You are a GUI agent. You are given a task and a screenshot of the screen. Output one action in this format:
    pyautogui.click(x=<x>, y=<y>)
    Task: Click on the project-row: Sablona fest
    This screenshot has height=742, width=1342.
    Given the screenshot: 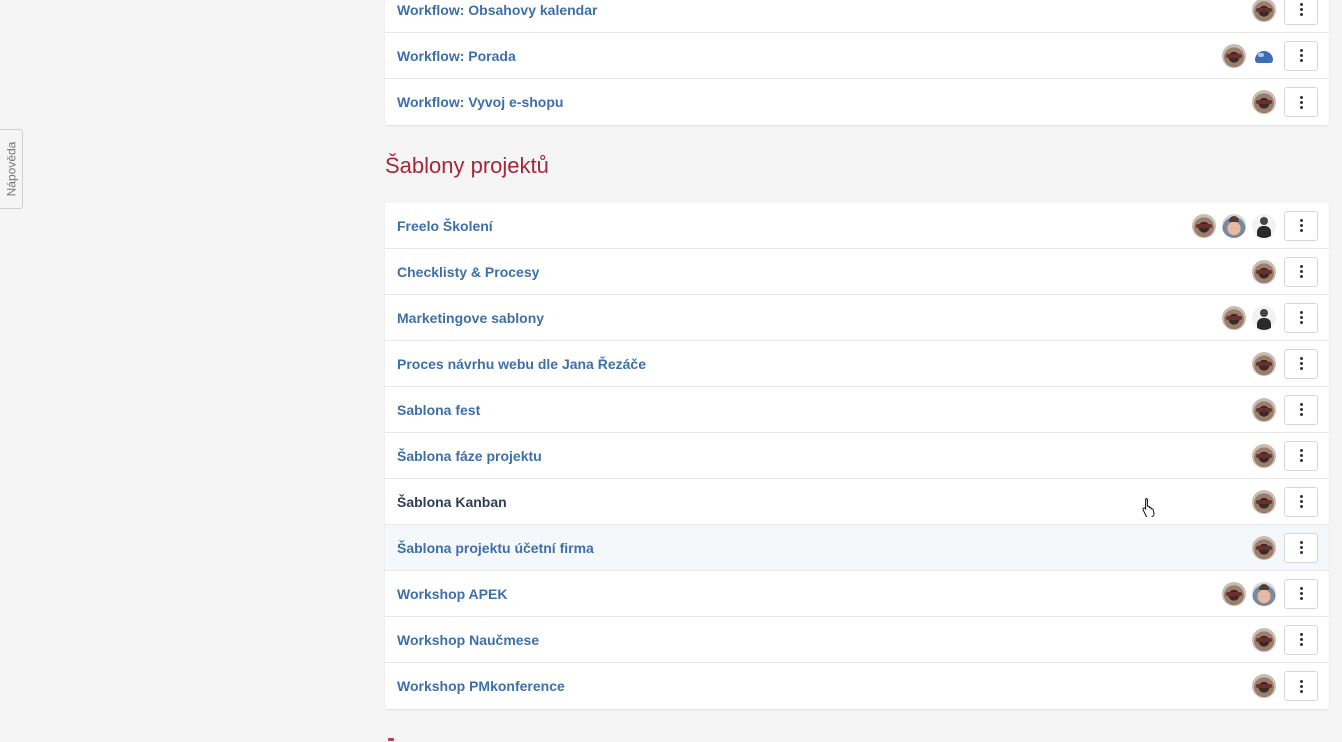 What is the action you would take?
    pyautogui.click(x=857, y=410)
    